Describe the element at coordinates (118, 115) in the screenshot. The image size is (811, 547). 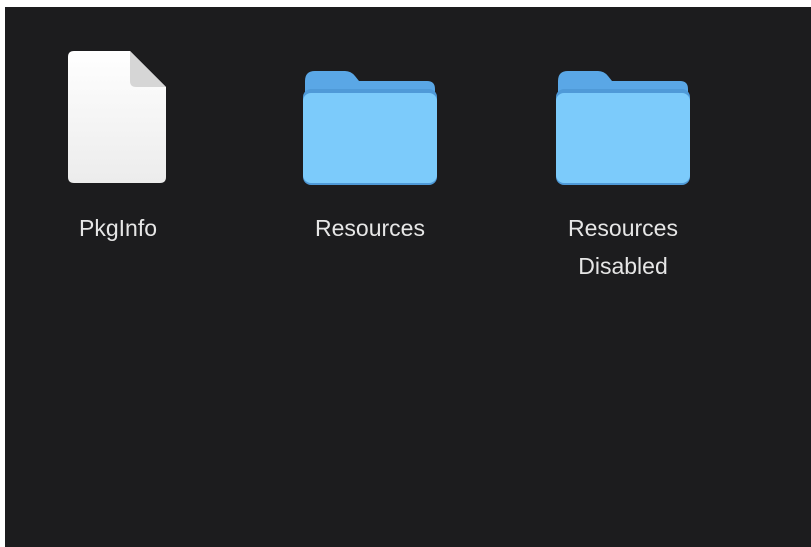
I see `document-icon` at that location.